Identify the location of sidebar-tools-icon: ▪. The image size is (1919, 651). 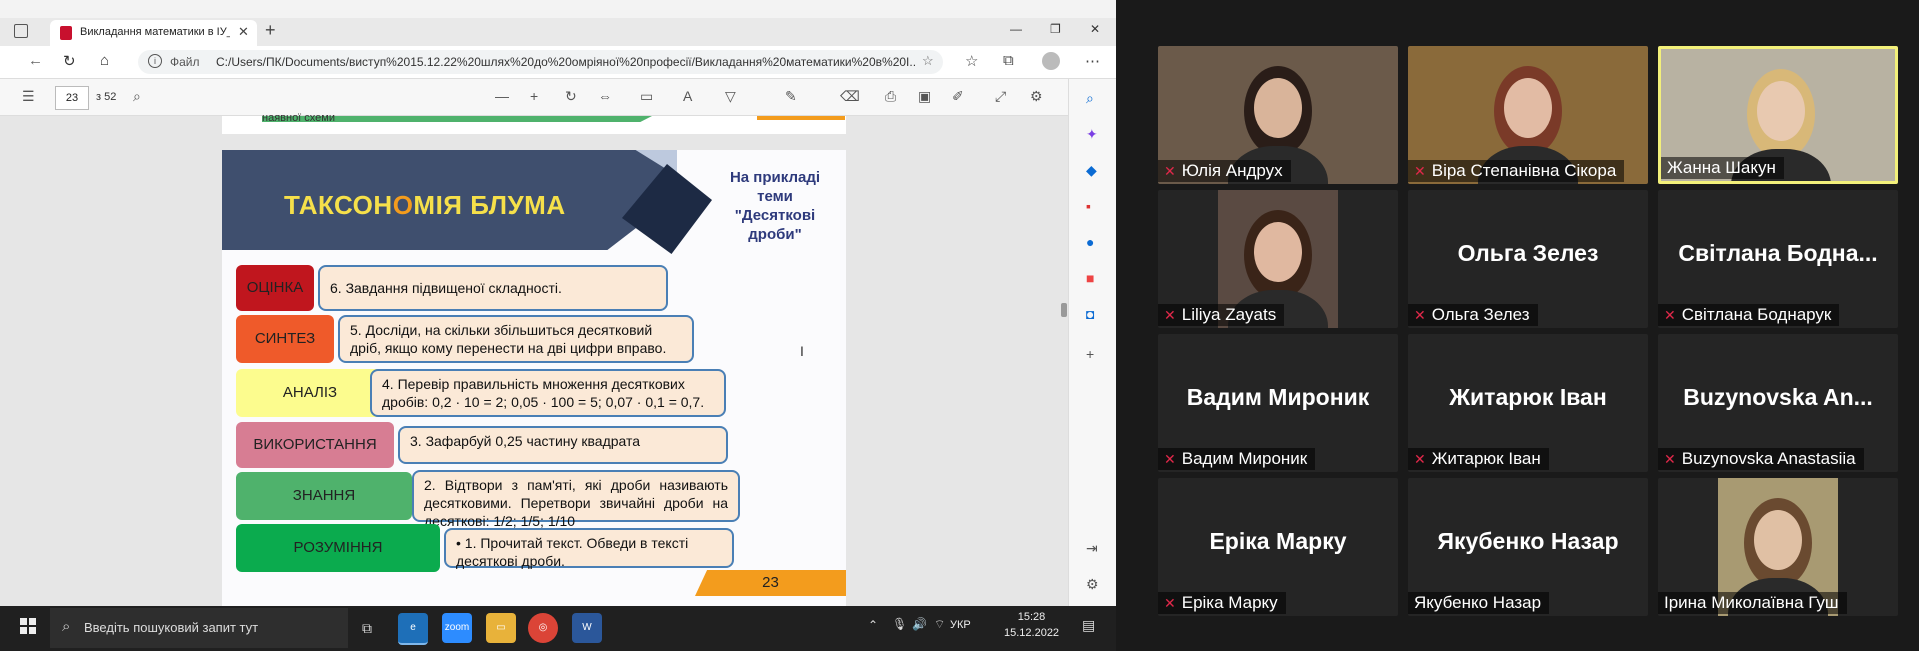
(1088, 206).